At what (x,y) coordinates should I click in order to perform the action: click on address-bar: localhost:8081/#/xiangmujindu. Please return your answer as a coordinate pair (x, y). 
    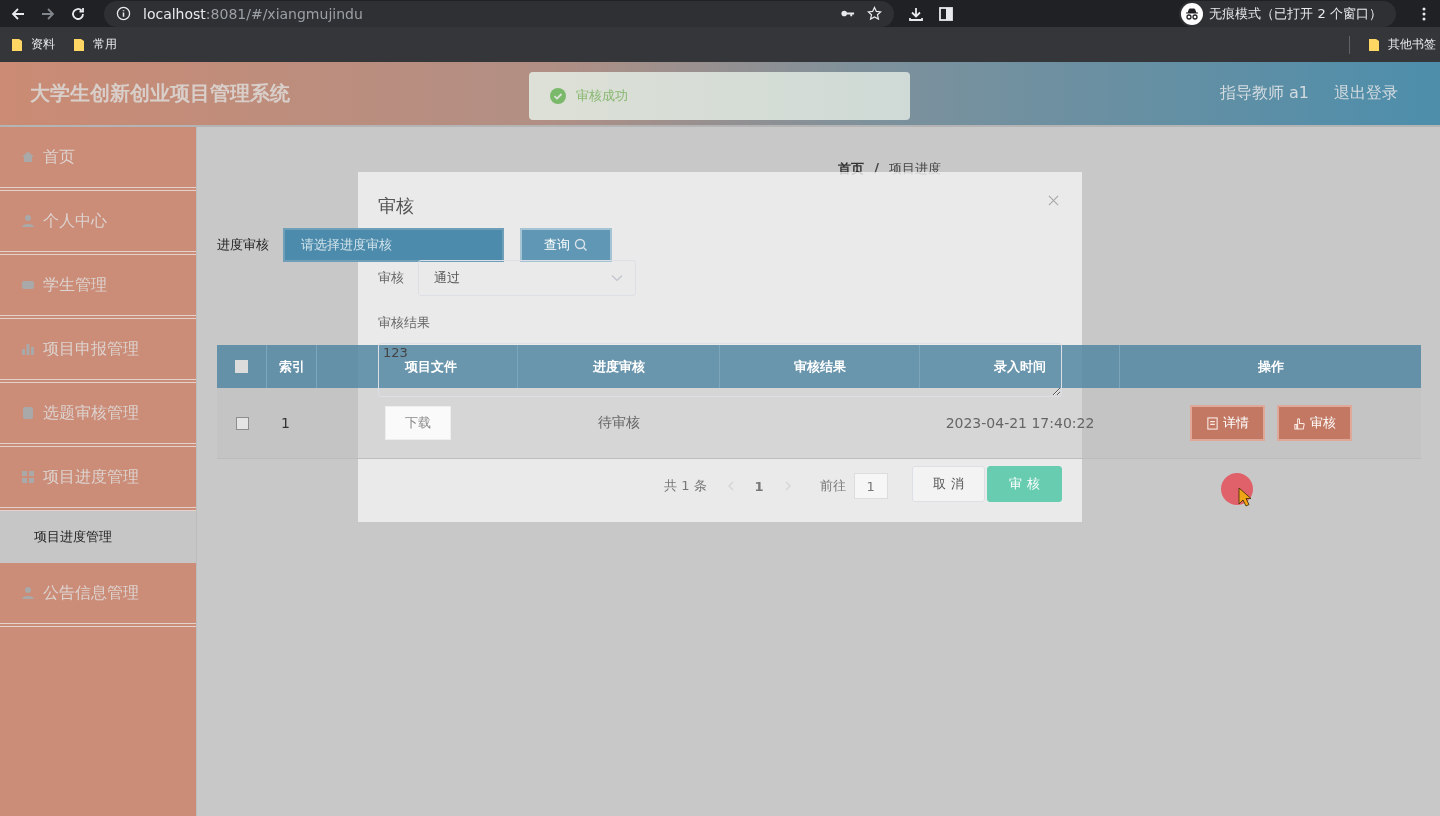
    Looking at the image, I should click on (499, 13).